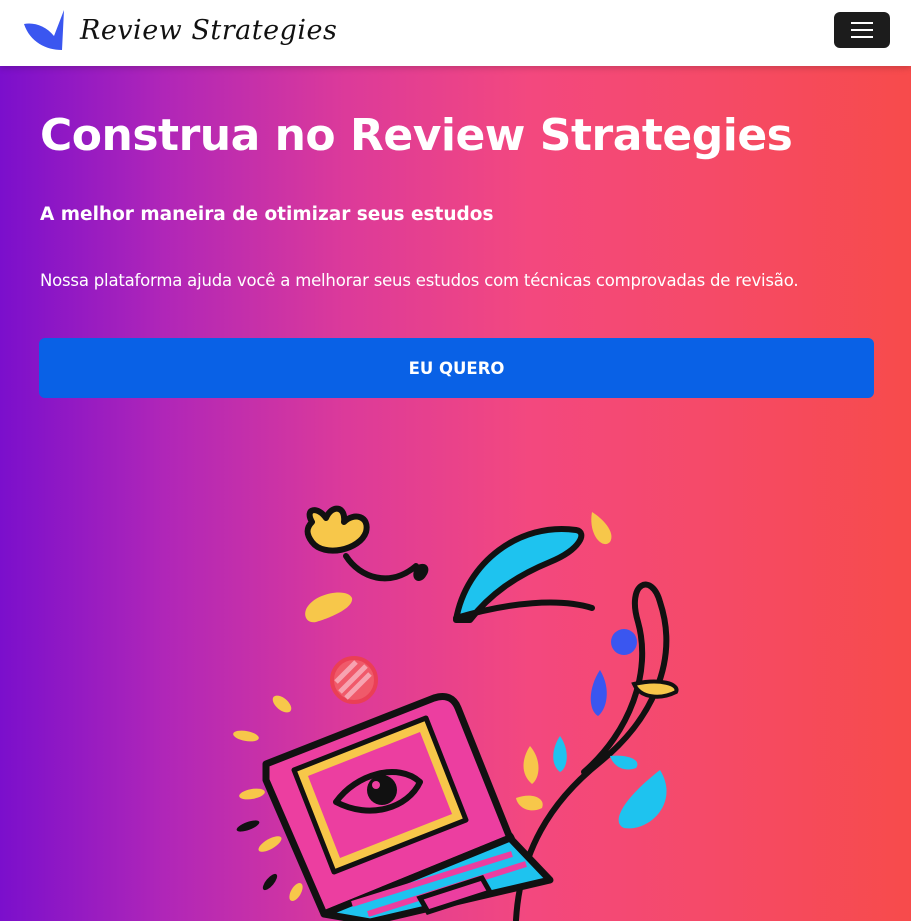  What do you see at coordinates (257, 855) in the screenshot?
I see `dash-marks` at bounding box center [257, 855].